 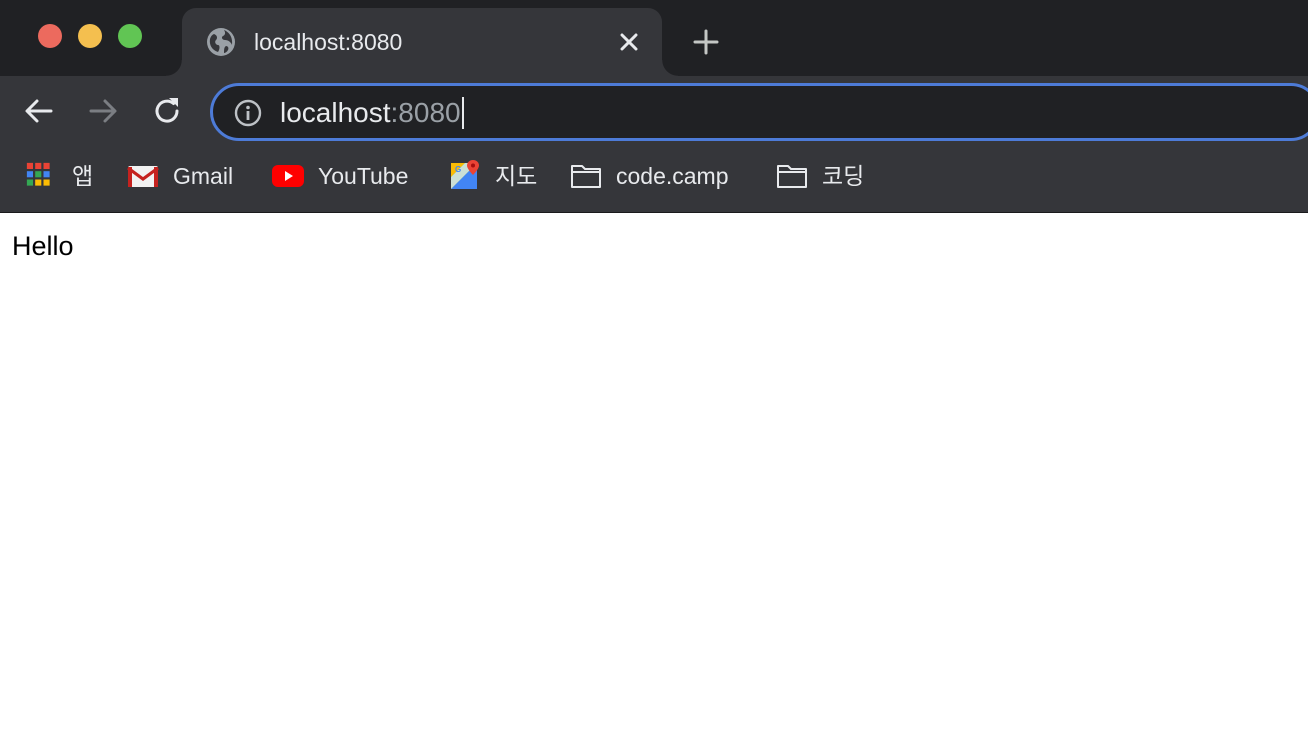 What do you see at coordinates (221, 42) in the screenshot?
I see `globe-icon` at bounding box center [221, 42].